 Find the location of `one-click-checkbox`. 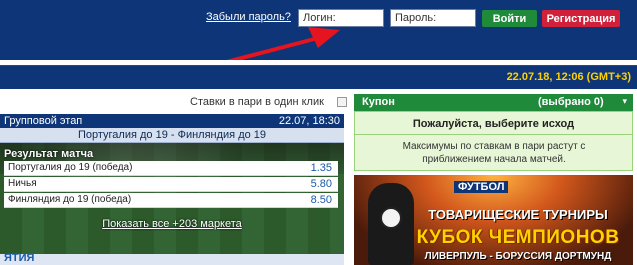

one-click-checkbox is located at coordinates (342, 102).